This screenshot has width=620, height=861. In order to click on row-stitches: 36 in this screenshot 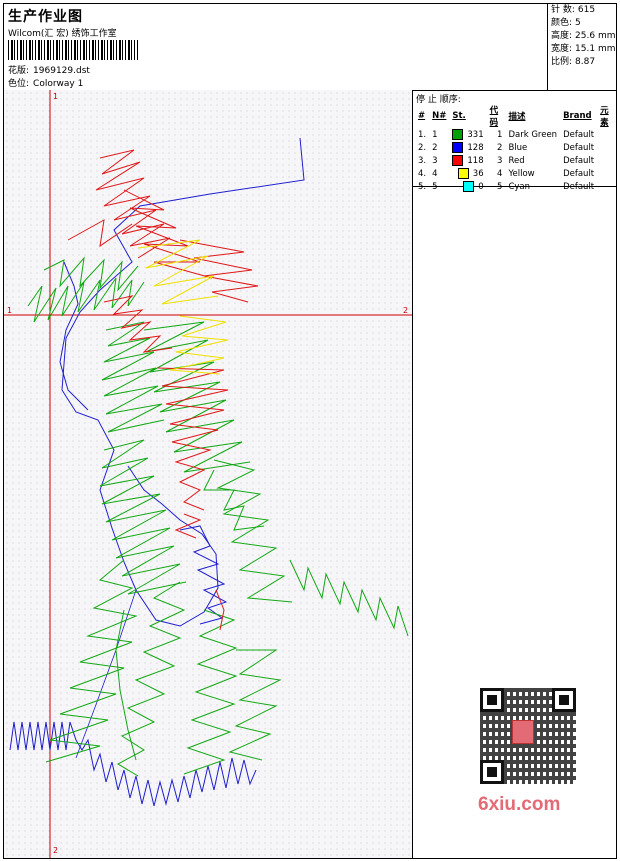, I will do `click(467, 173)`.